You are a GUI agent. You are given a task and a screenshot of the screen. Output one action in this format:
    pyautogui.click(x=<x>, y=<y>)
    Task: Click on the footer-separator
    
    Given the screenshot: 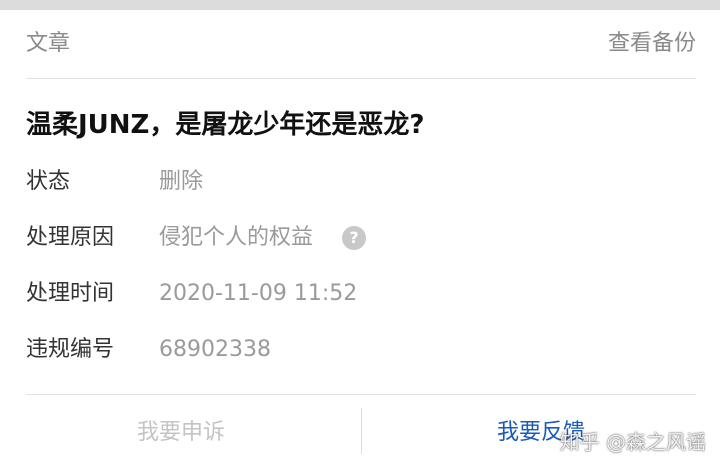 What is the action you would take?
    pyautogui.click(x=361, y=431)
    